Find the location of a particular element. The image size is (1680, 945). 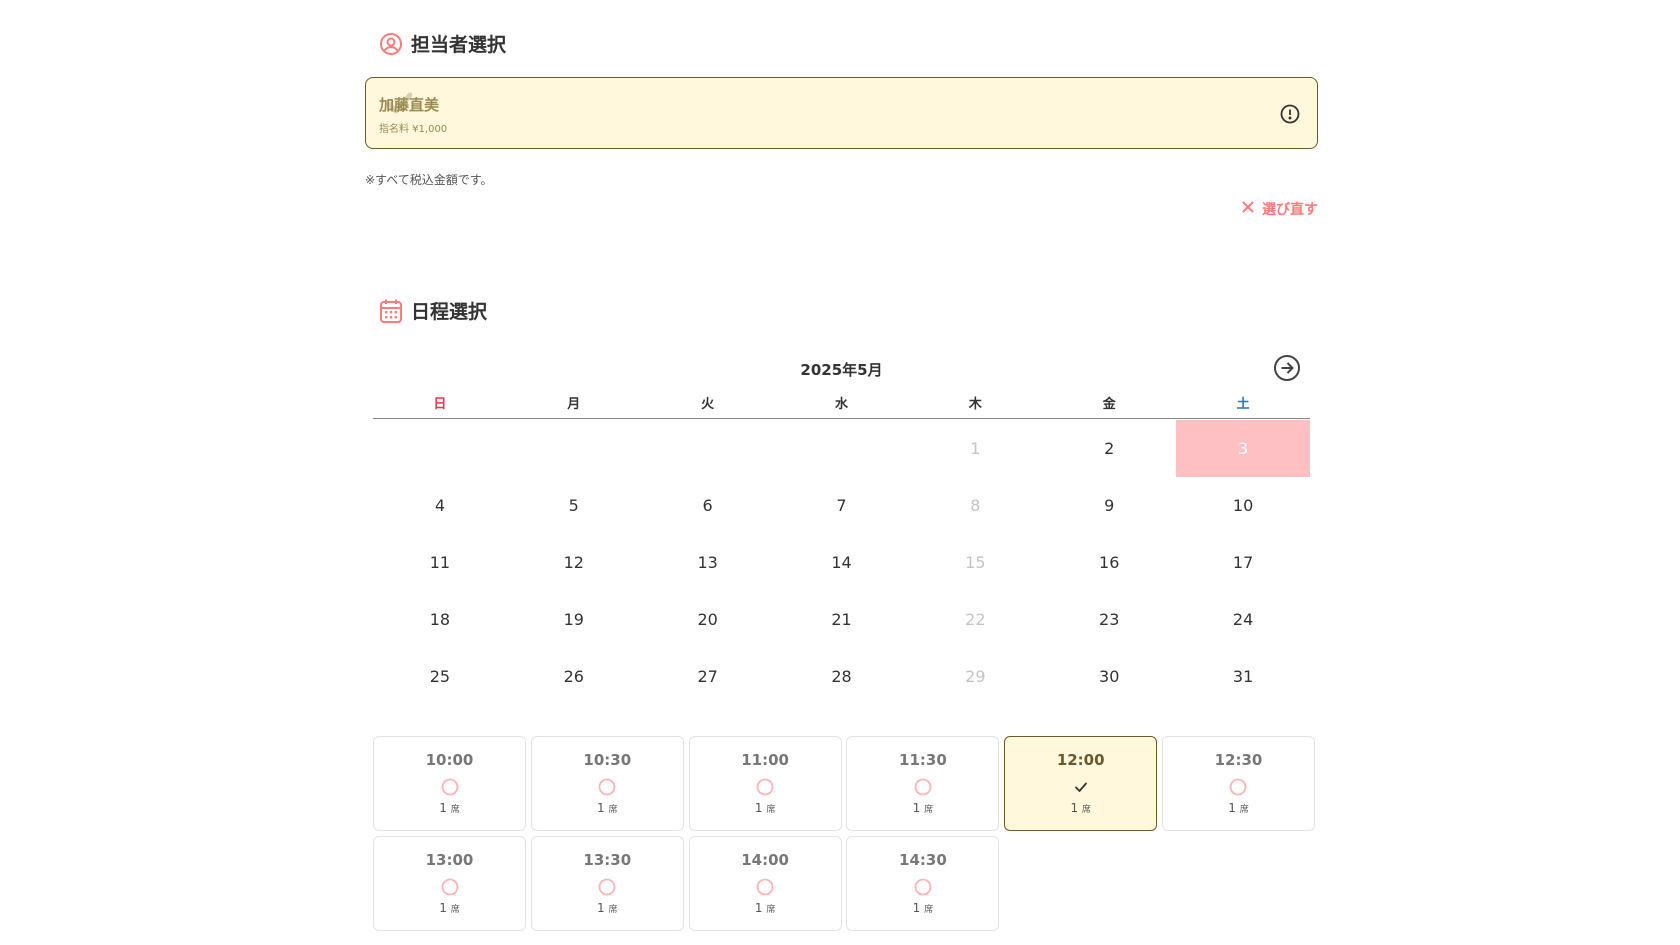

calendar-day: 19 is located at coordinates (574, 619).